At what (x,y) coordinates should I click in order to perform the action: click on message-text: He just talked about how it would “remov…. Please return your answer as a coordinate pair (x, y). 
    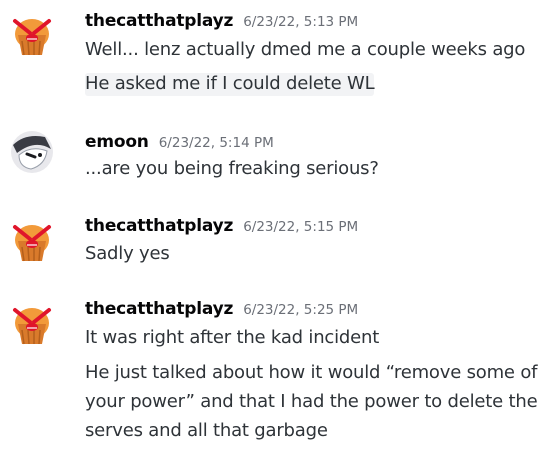
    Looking at the image, I should click on (311, 372).